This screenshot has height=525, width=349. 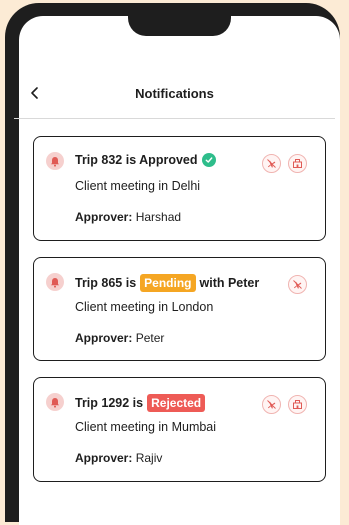 I want to click on status-badge-rejected: Rejected, so click(x=176, y=403).